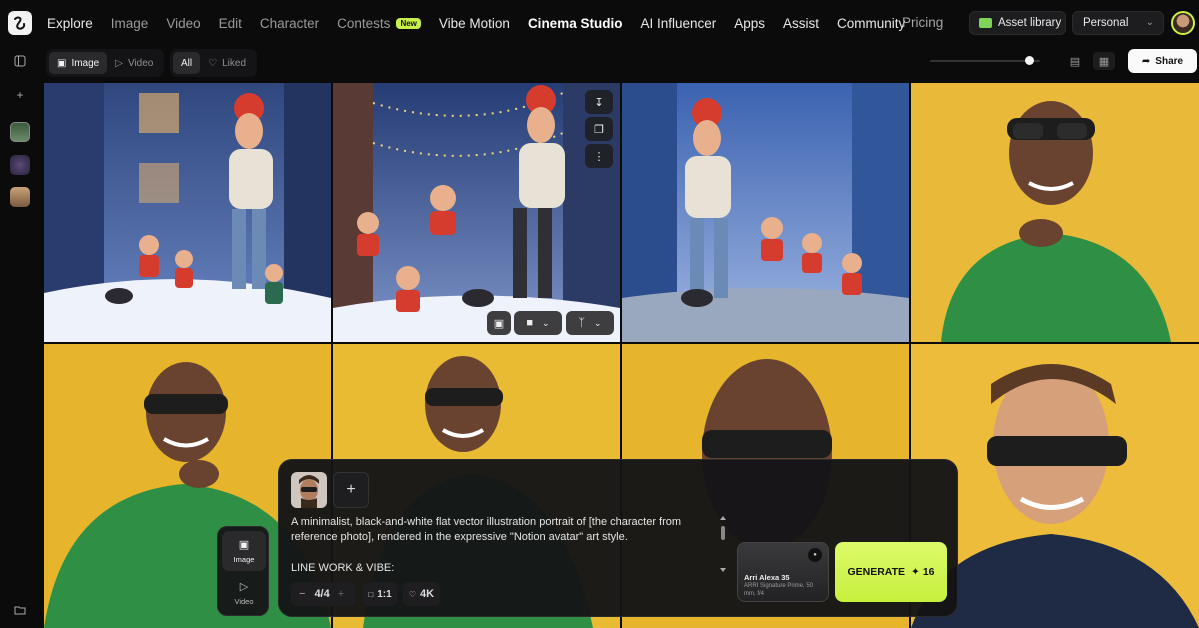  What do you see at coordinates (20, 610) in the screenshot?
I see `folder-outline-icon` at bounding box center [20, 610].